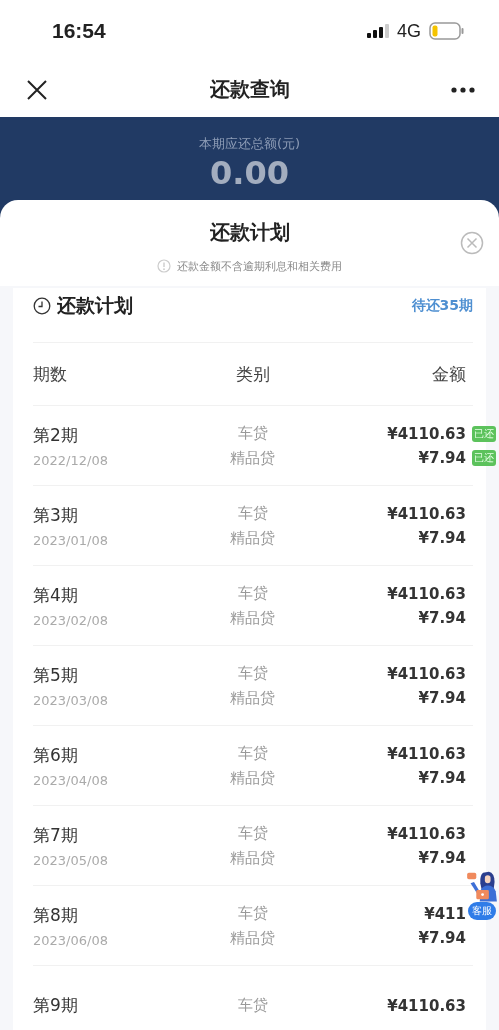 Image resolution: width=499 pixels, height=1030 pixels. What do you see at coordinates (482, 911) in the screenshot?
I see `customer-service-button: 客服` at bounding box center [482, 911].